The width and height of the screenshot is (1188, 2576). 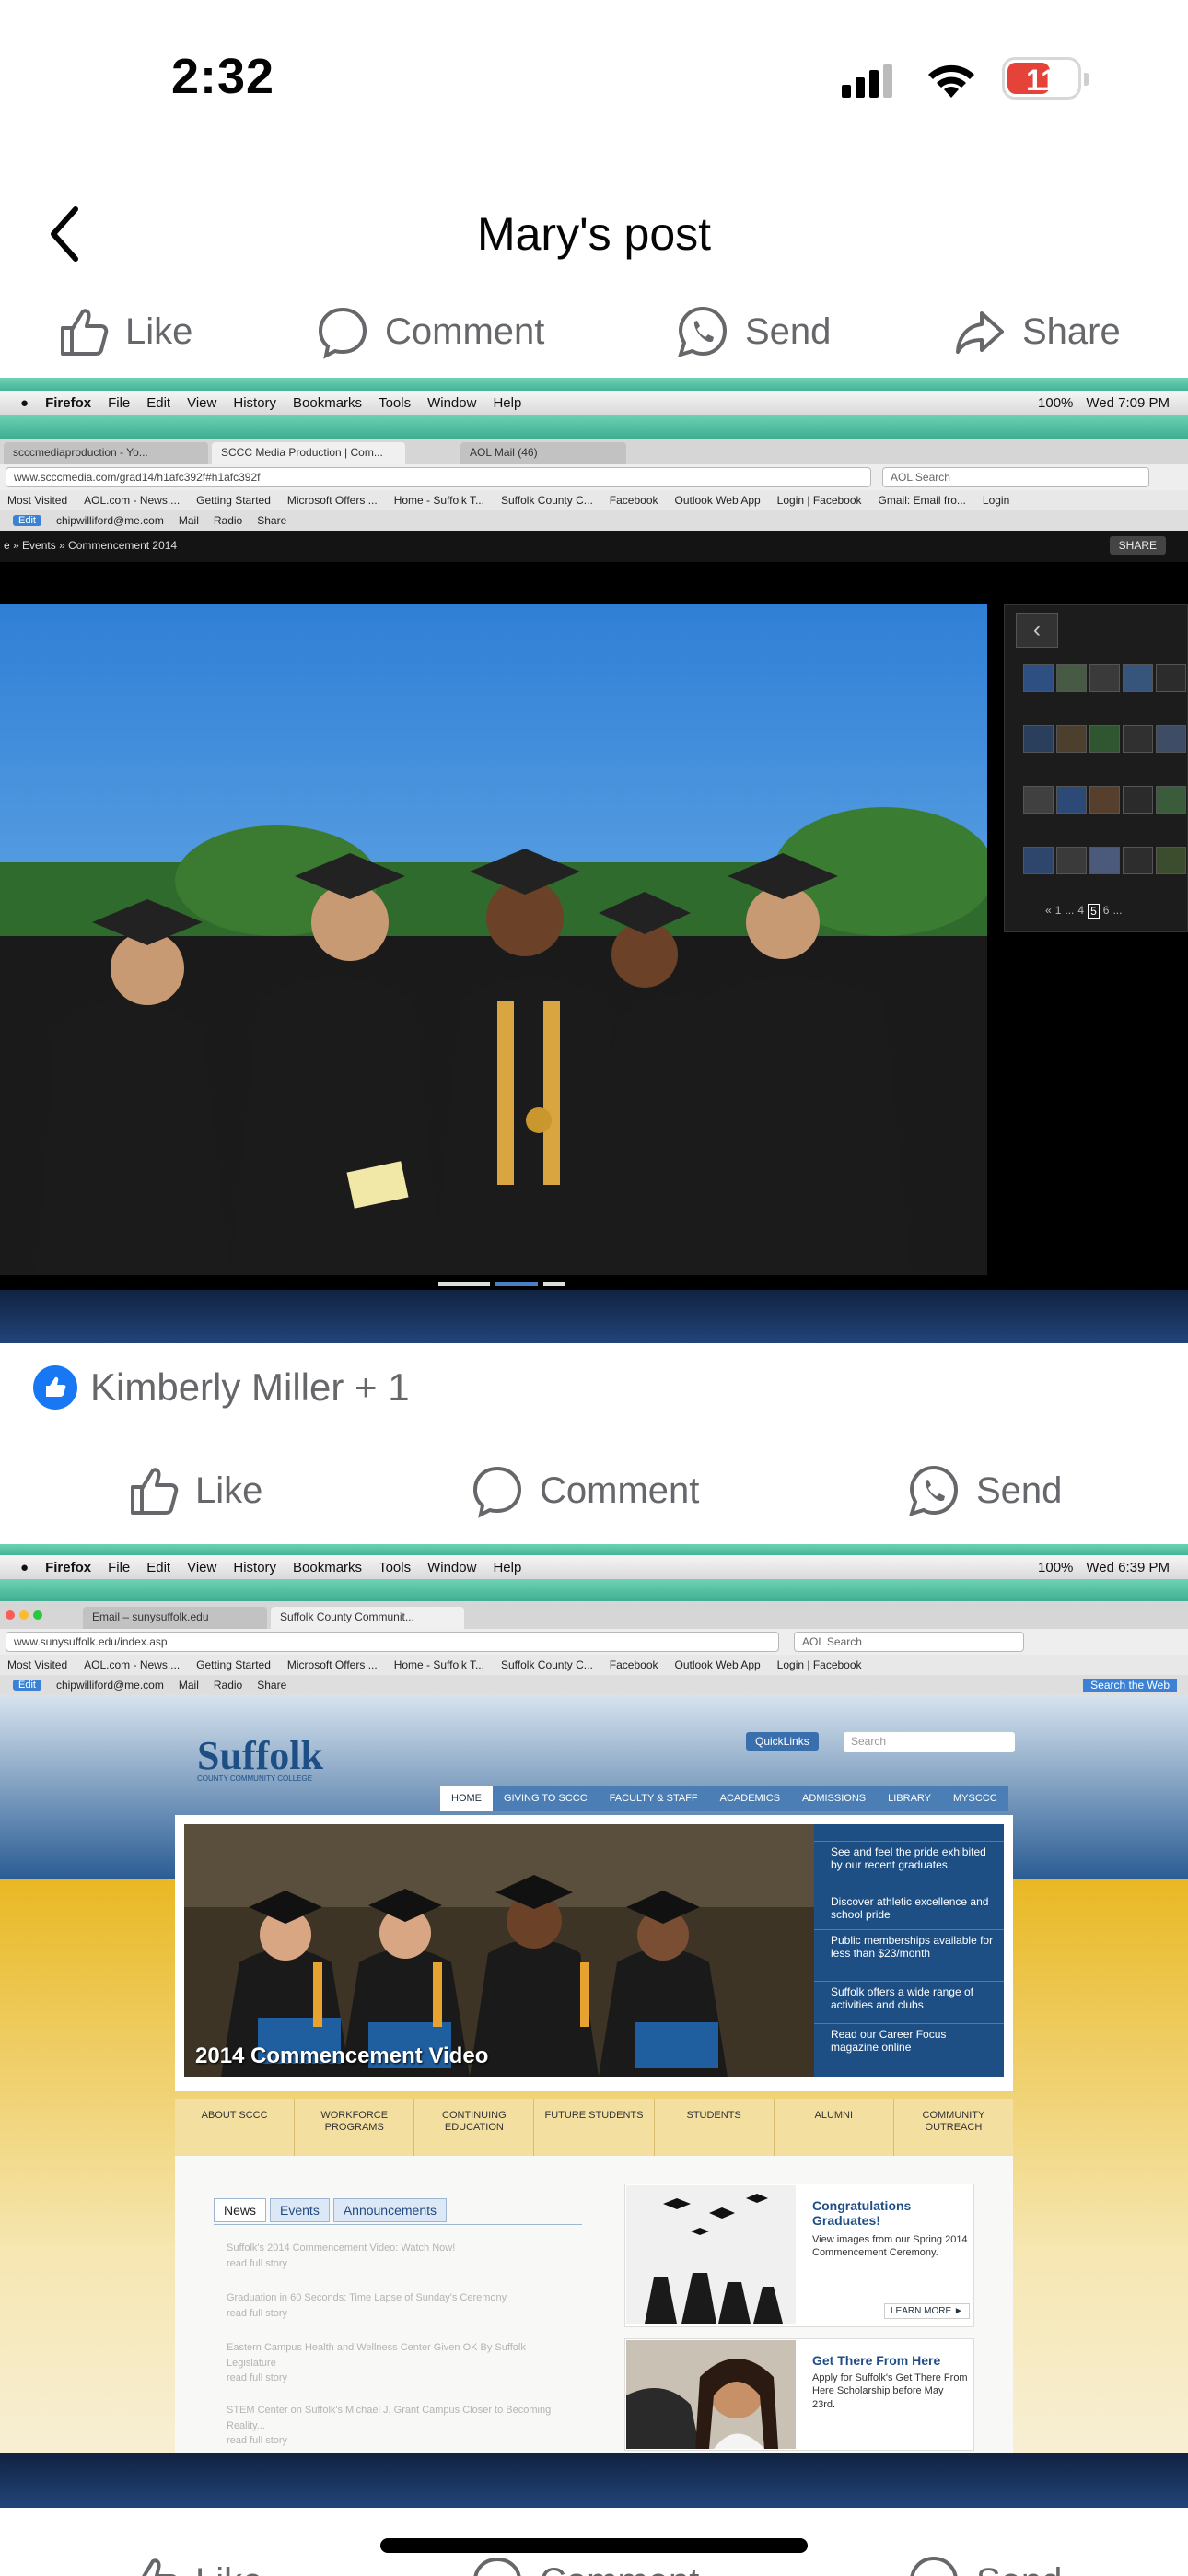 I want to click on news-divider, so click(x=398, y=2224).